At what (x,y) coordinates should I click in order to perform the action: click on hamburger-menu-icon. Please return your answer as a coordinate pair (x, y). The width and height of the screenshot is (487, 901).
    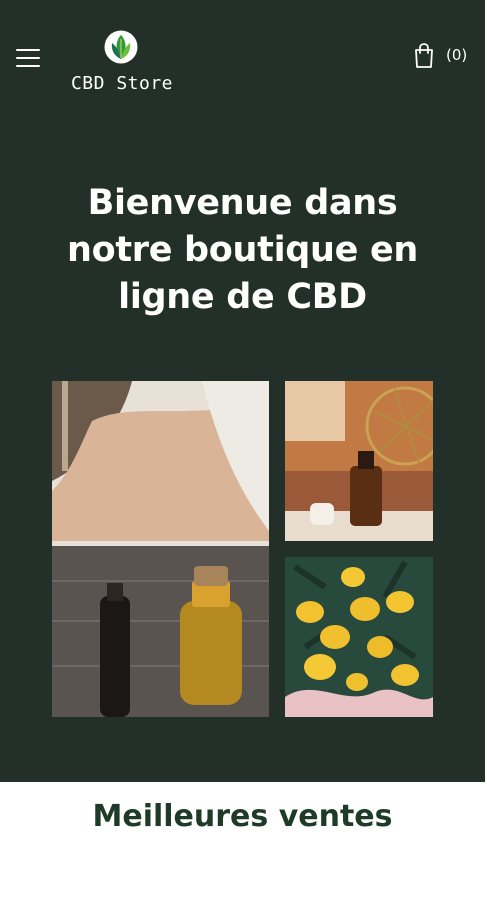
    Looking at the image, I should click on (28, 50).